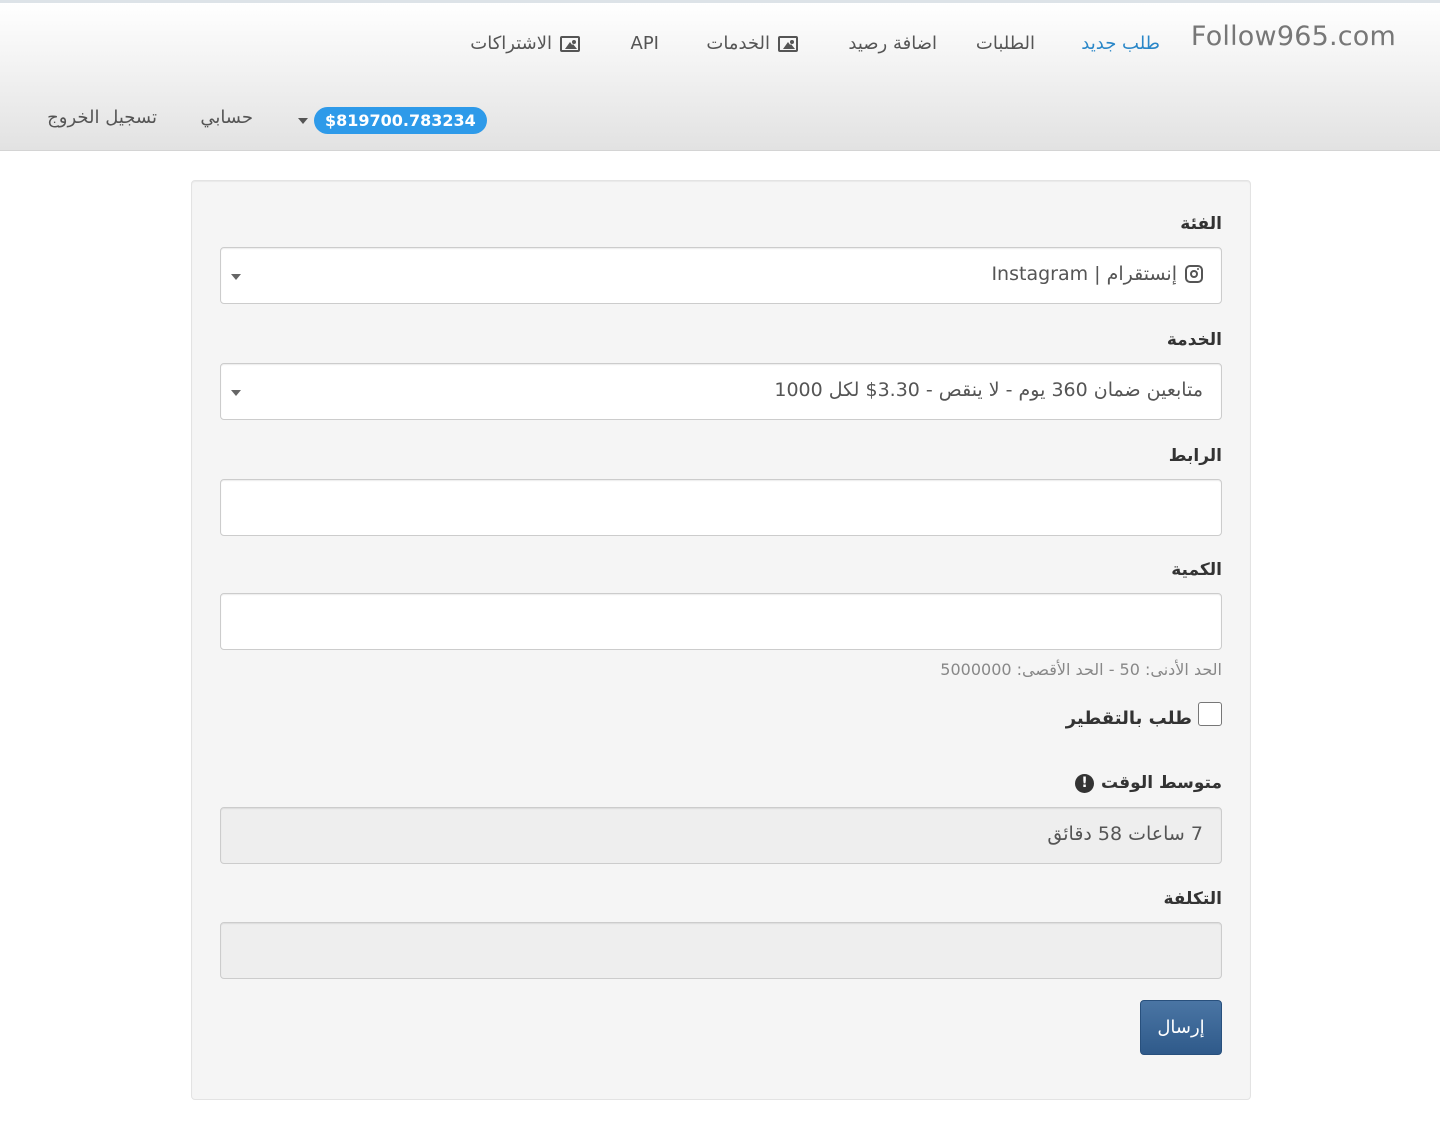 This screenshot has width=1440, height=1131. I want to click on drip-feed-label: طلب بالتقطير, so click(1128, 718).